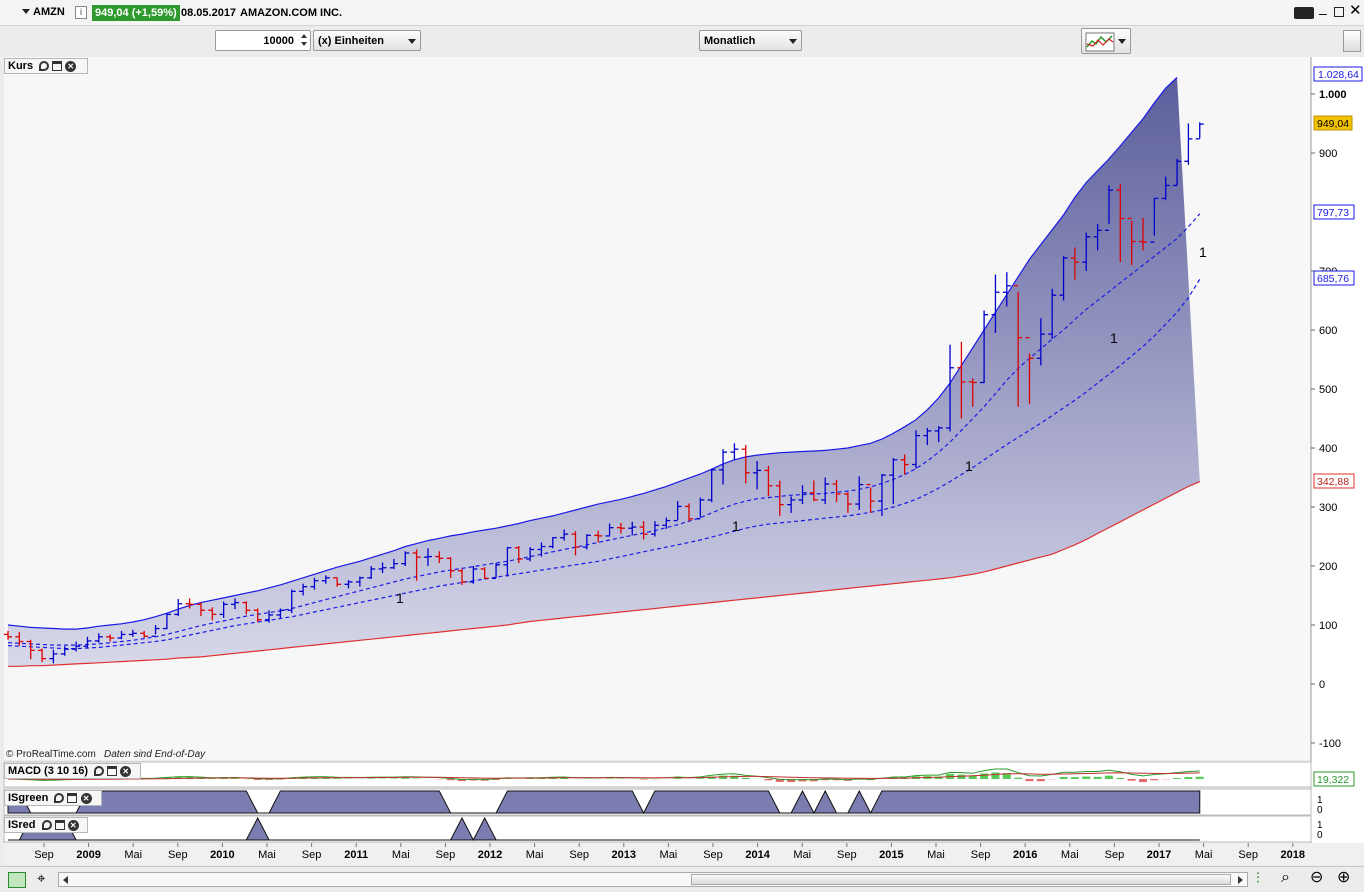 The image size is (1364, 892). I want to click on caret-down-icon, so click(26, 11).